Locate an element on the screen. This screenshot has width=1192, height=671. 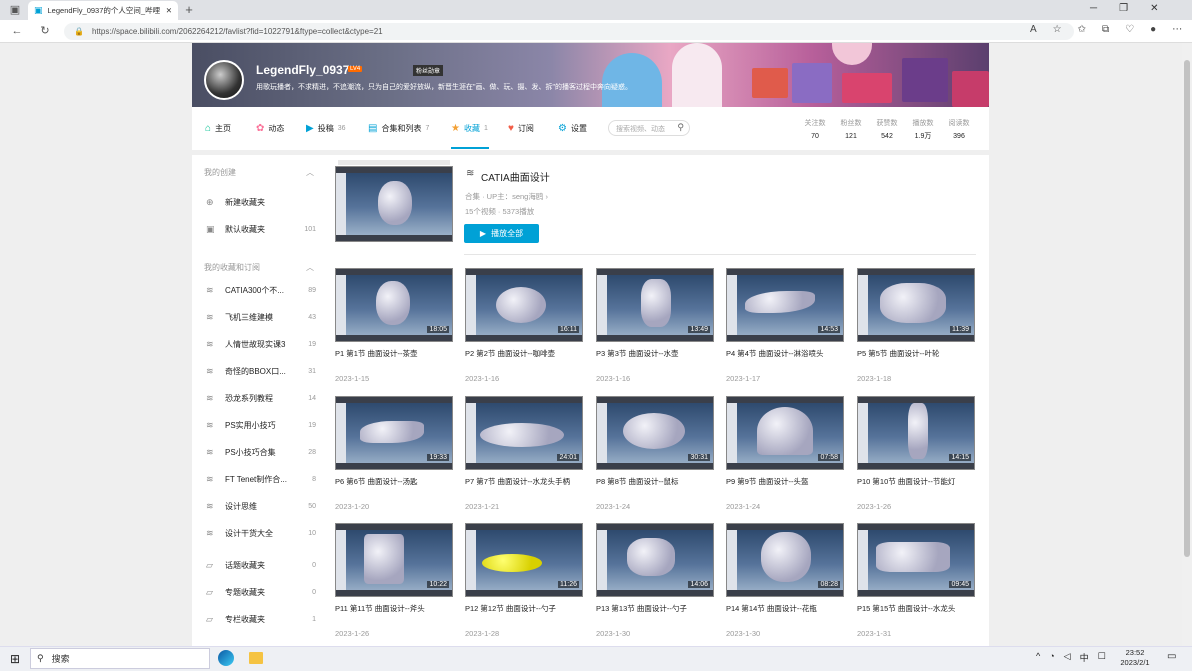
video-title: P3 第3节 曲面设计--水壶 is located at coordinates (655, 353).